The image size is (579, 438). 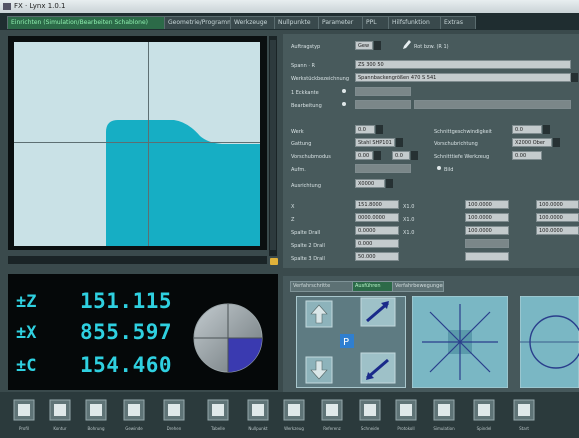 I want to click on tool-up-icon, so click(x=319, y=314).